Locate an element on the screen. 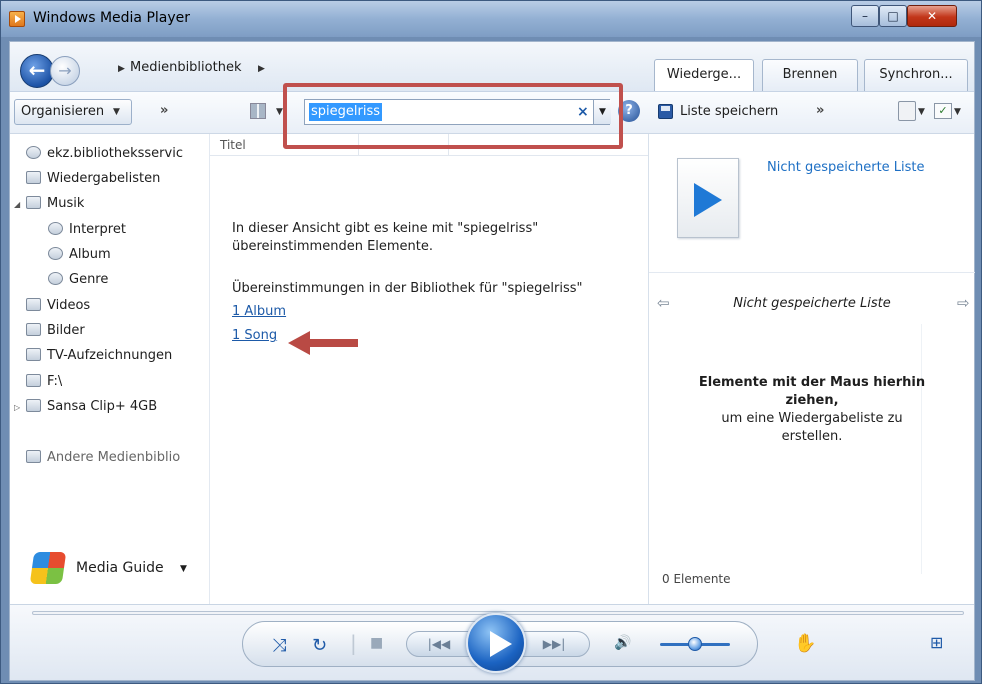  collapse-arrow-icon: ▷ is located at coordinates (20, 407).